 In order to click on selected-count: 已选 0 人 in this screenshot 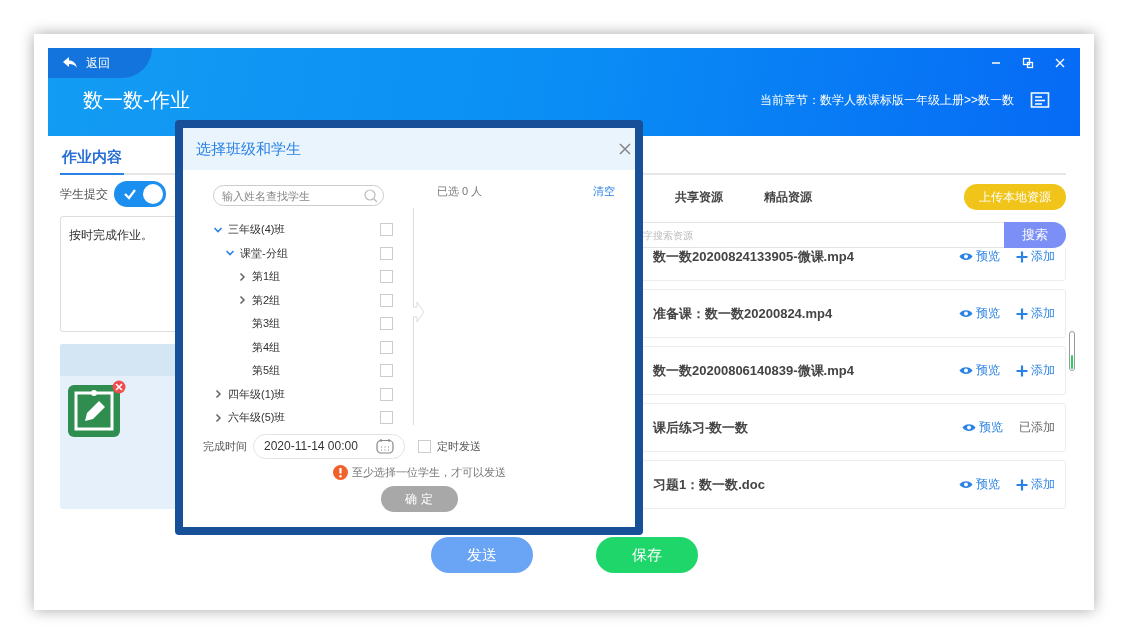, I will do `click(460, 191)`.